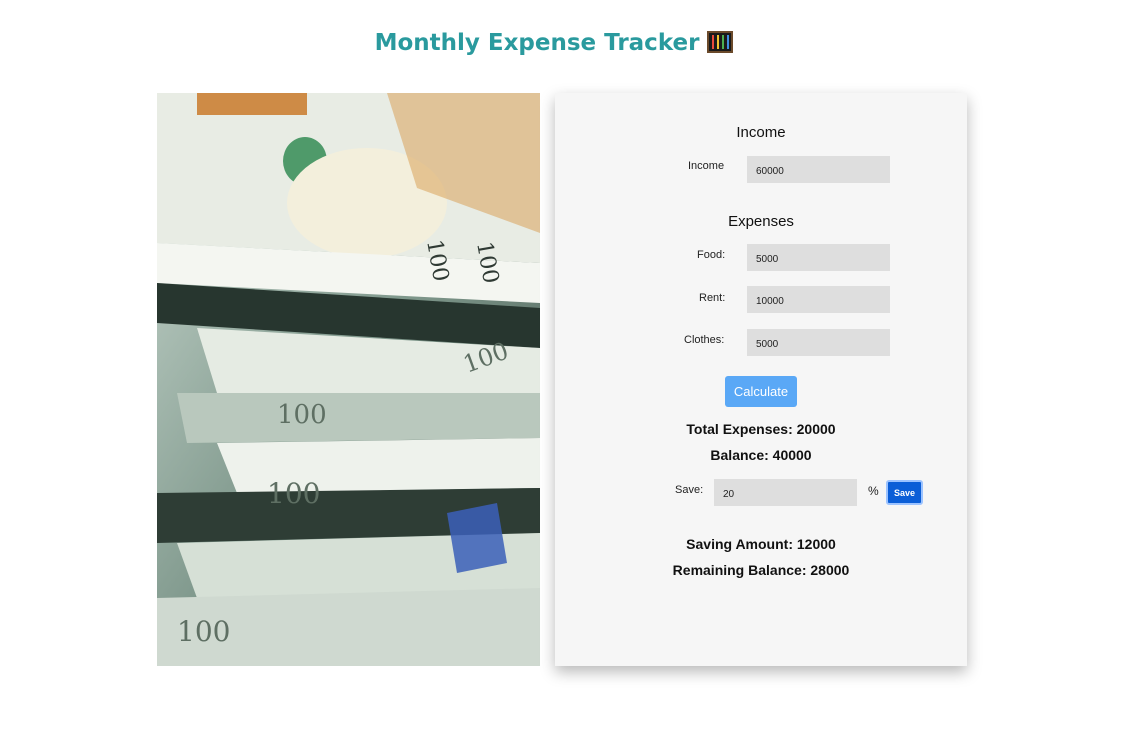 This screenshot has width=1132, height=733. I want to click on calculate-button: Calculate, so click(761, 391).